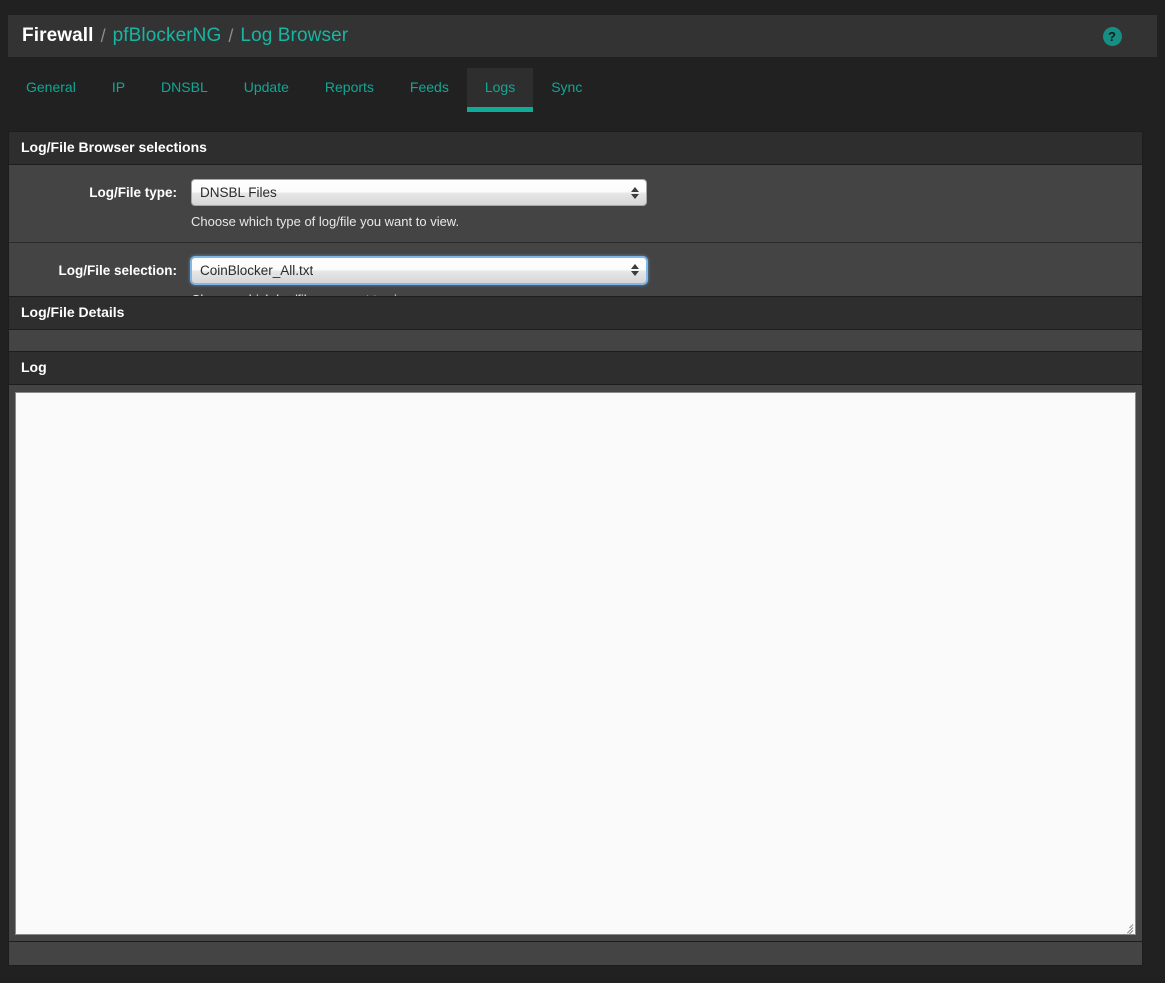  Describe the element at coordinates (575, 953) in the screenshot. I see `log-panel-footer` at that location.